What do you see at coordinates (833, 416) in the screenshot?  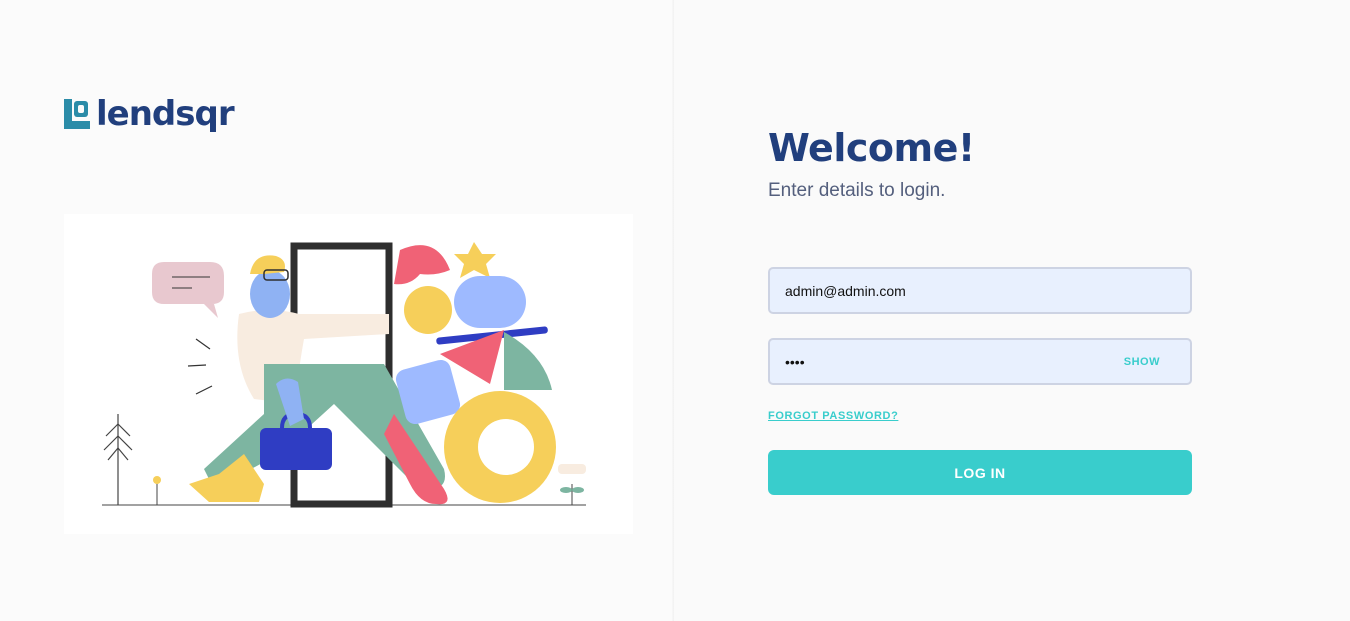 I see `forgot-password-link: FORGOT PASSWORD?` at bounding box center [833, 416].